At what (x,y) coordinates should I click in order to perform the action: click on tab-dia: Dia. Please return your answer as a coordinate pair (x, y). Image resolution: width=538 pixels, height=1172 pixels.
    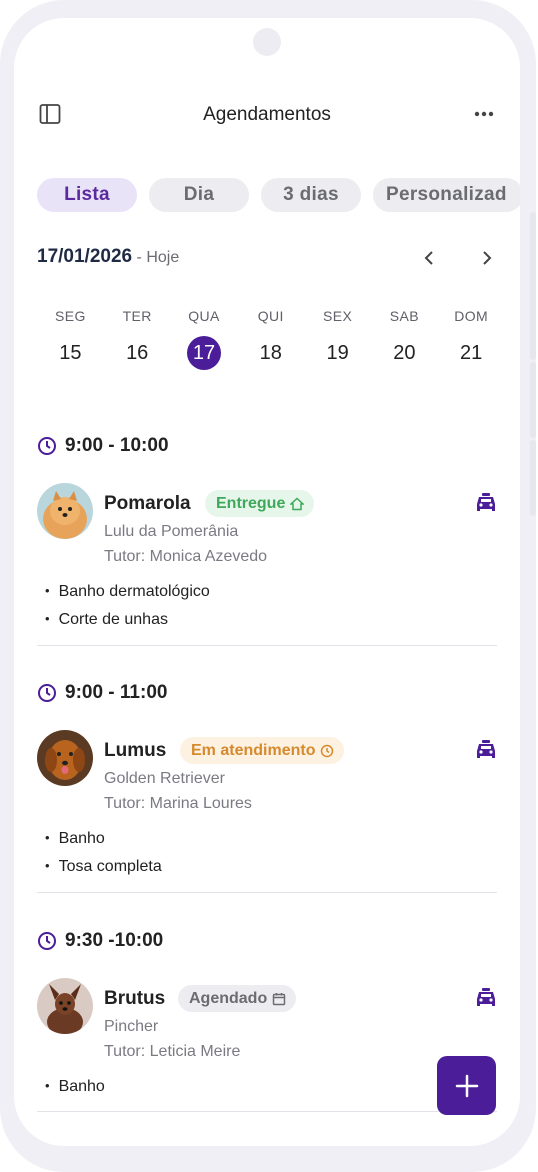
    Looking at the image, I should click on (199, 195).